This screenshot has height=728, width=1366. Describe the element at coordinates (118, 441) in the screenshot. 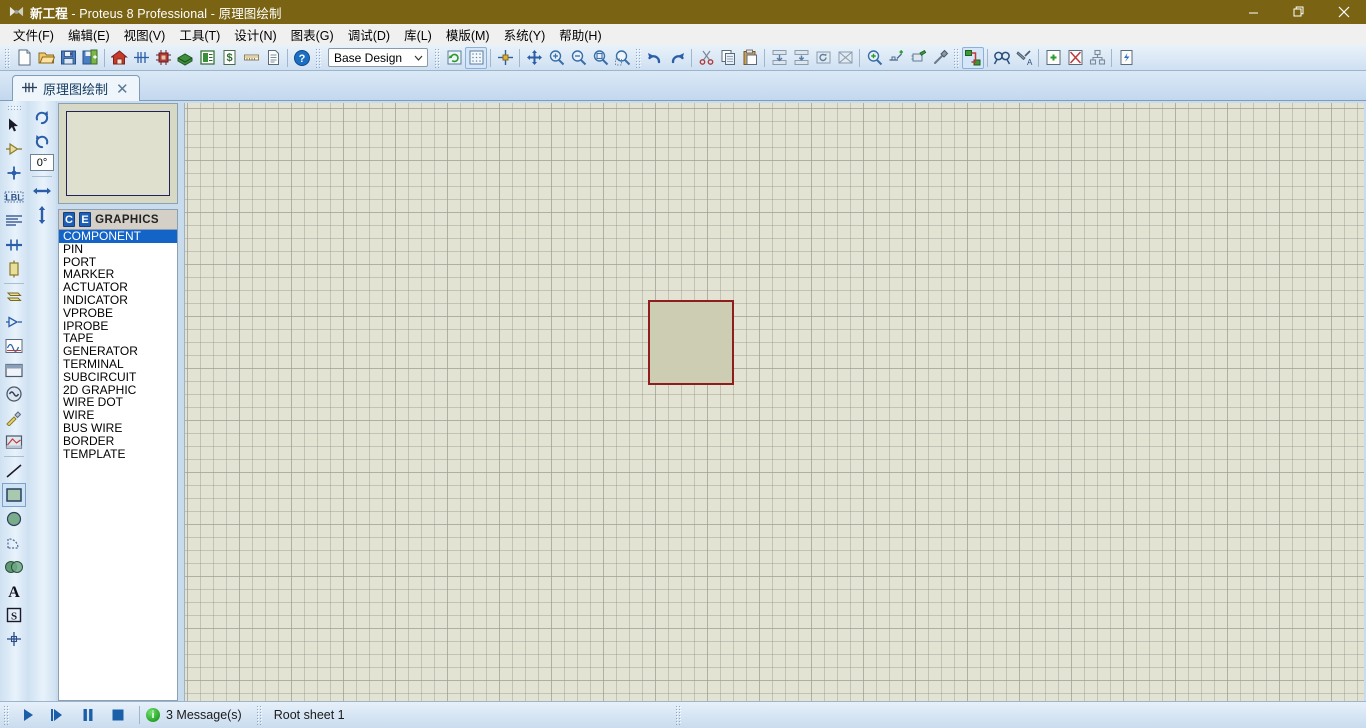

I see `list-item: BORDER` at that location.